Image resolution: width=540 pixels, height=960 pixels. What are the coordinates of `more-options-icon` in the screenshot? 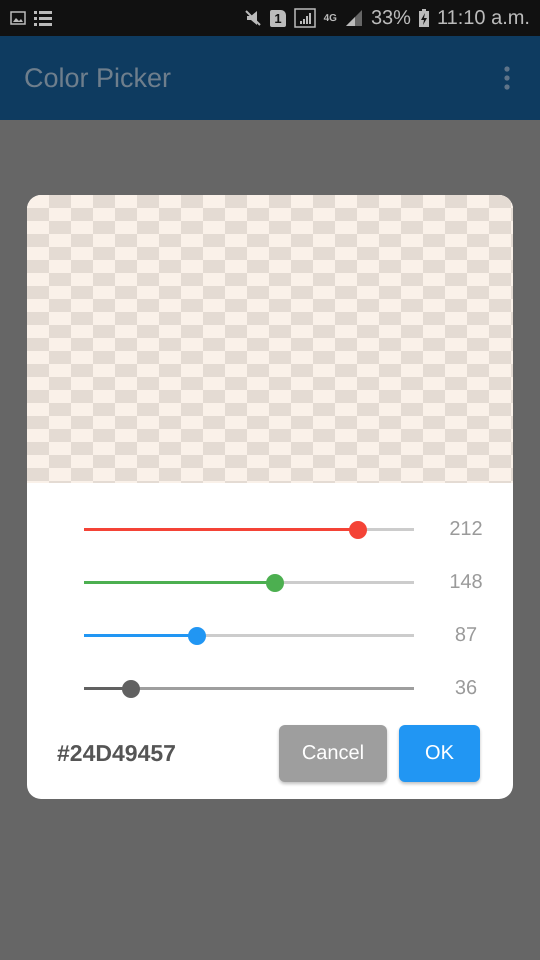 It's located at (507, 78).